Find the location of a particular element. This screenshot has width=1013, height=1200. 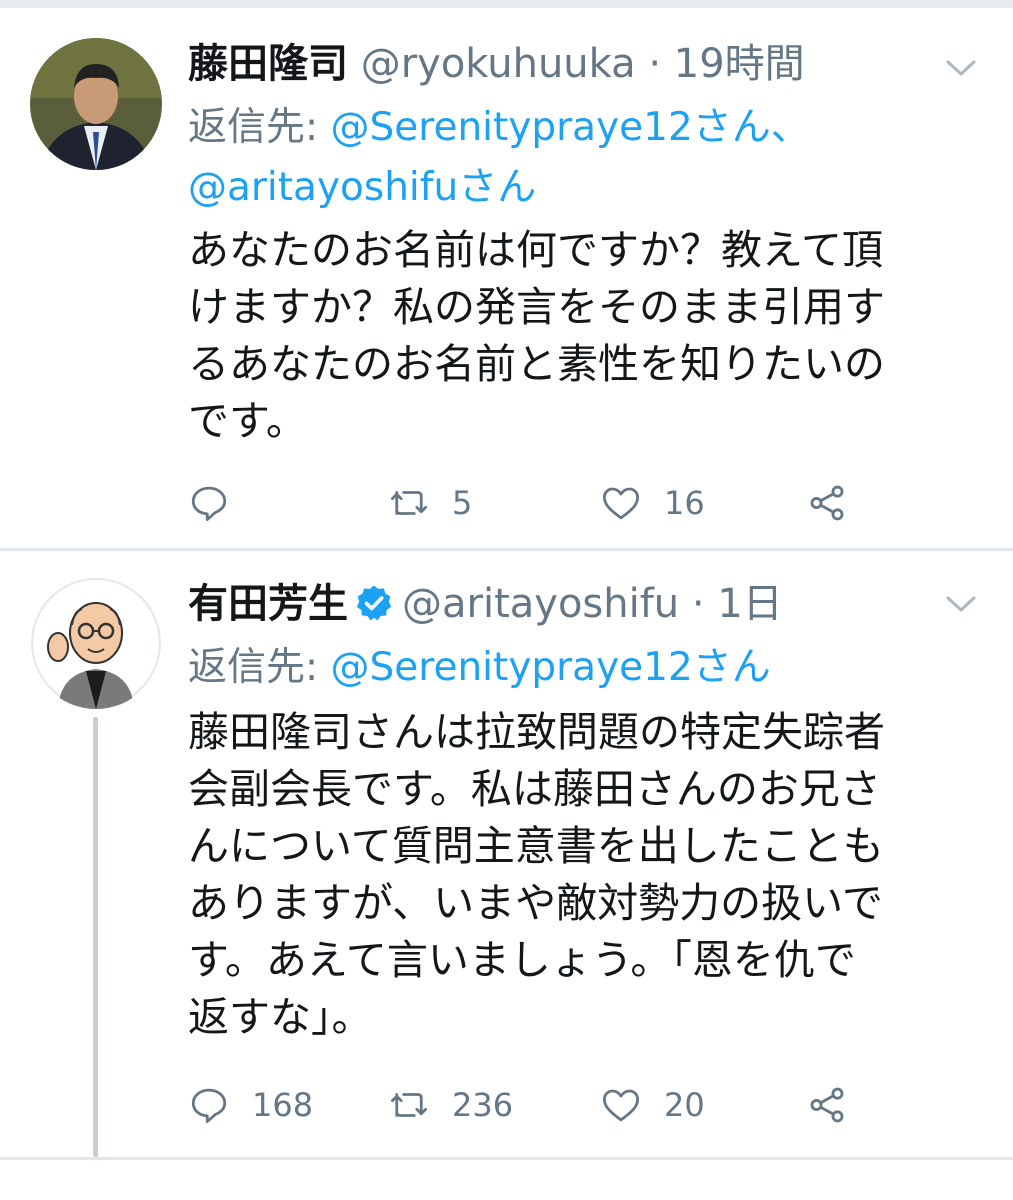

retweet-button: 236 is located at coordinates (450, 1105).